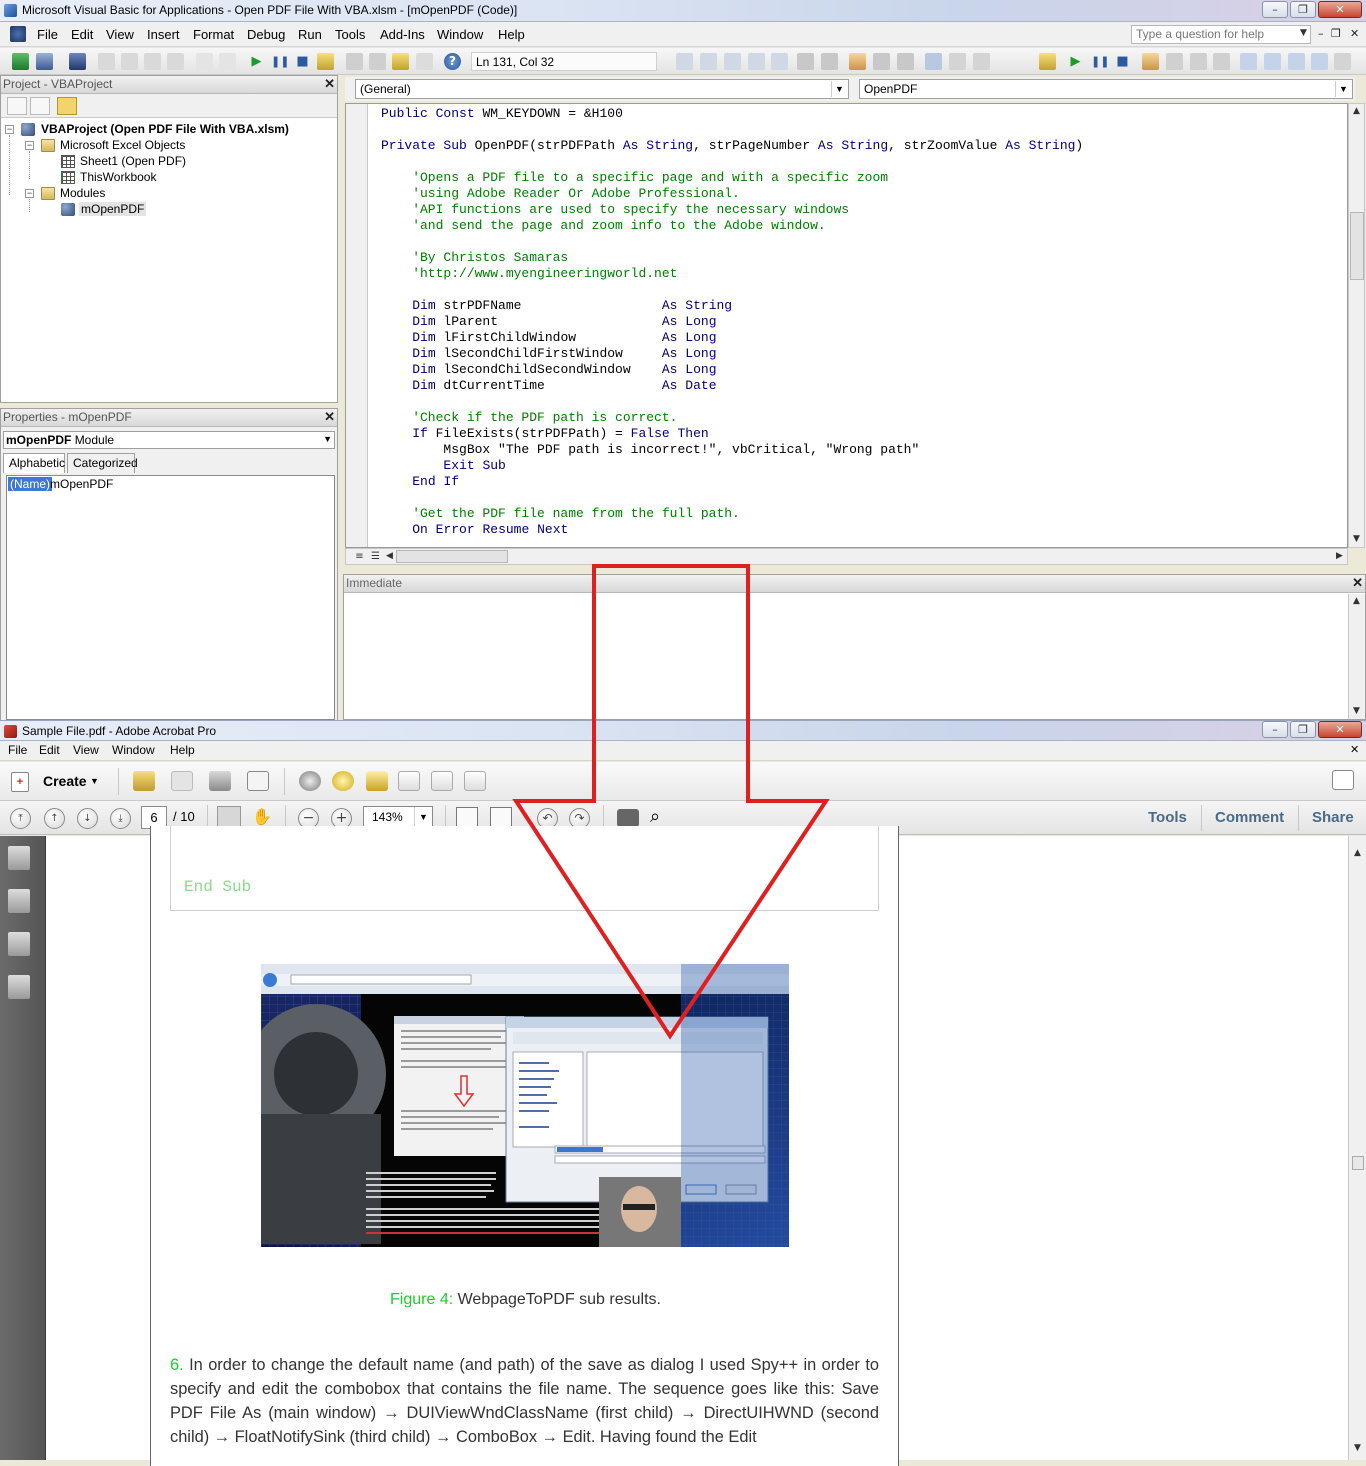  I want to click on reset-2-icon: ■, so click(1122, 61).